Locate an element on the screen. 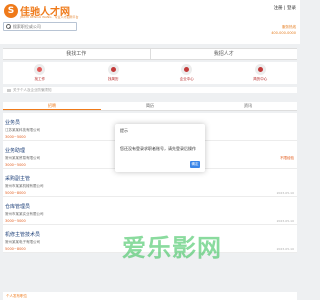 Image resolution: width=320 pixels, height=300 pixels. list-item: 仓库管理员 常州市某某实业有限公司 3000~5000 2023-05-10 is located at coordinates (150, 211).